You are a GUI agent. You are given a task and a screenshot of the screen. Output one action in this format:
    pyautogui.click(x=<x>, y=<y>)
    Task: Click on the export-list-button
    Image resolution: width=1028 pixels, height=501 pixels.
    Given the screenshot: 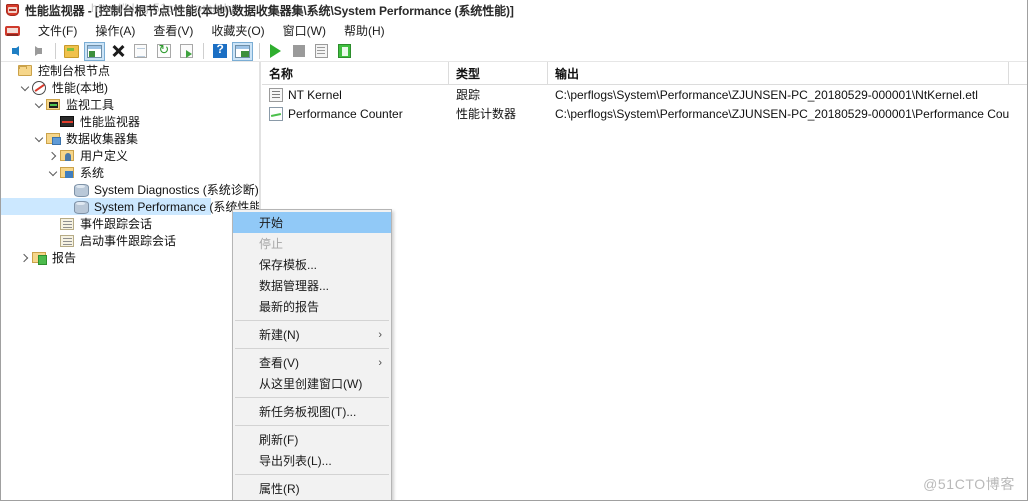 What is the action you would take?
    pyautogui.click(x=186, y=51)
    